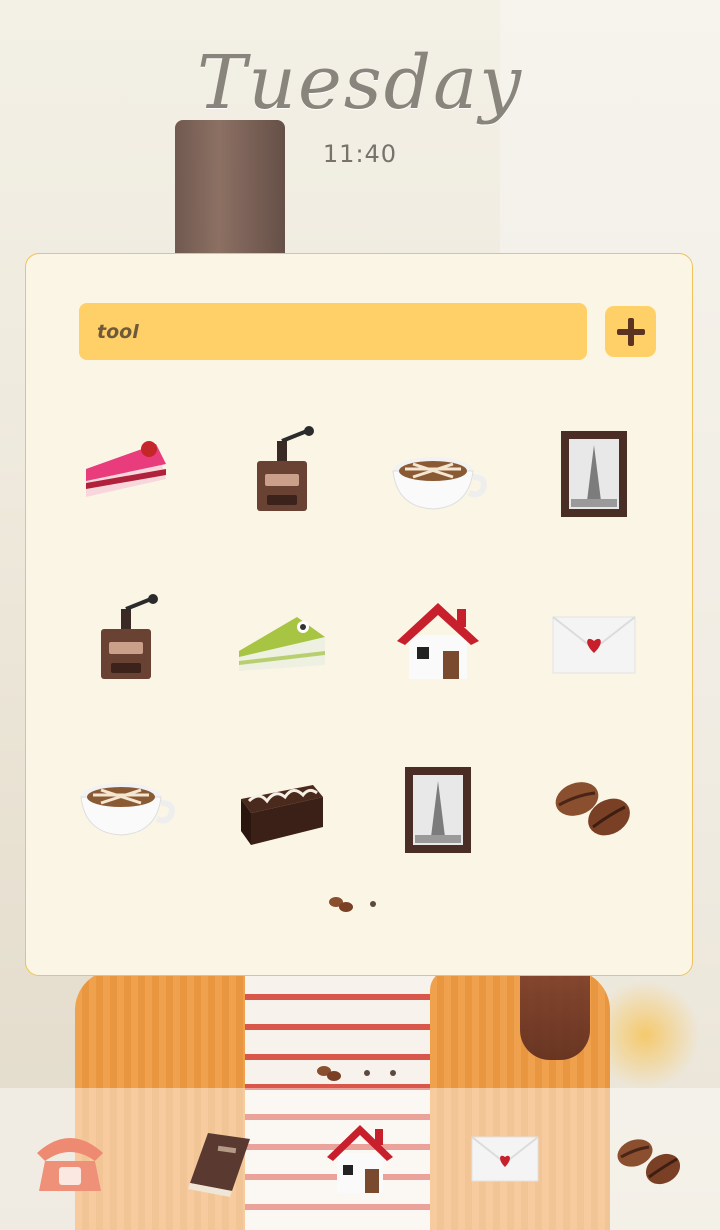  I want to click on cake-slice-pink-icon, so click(126, 469).